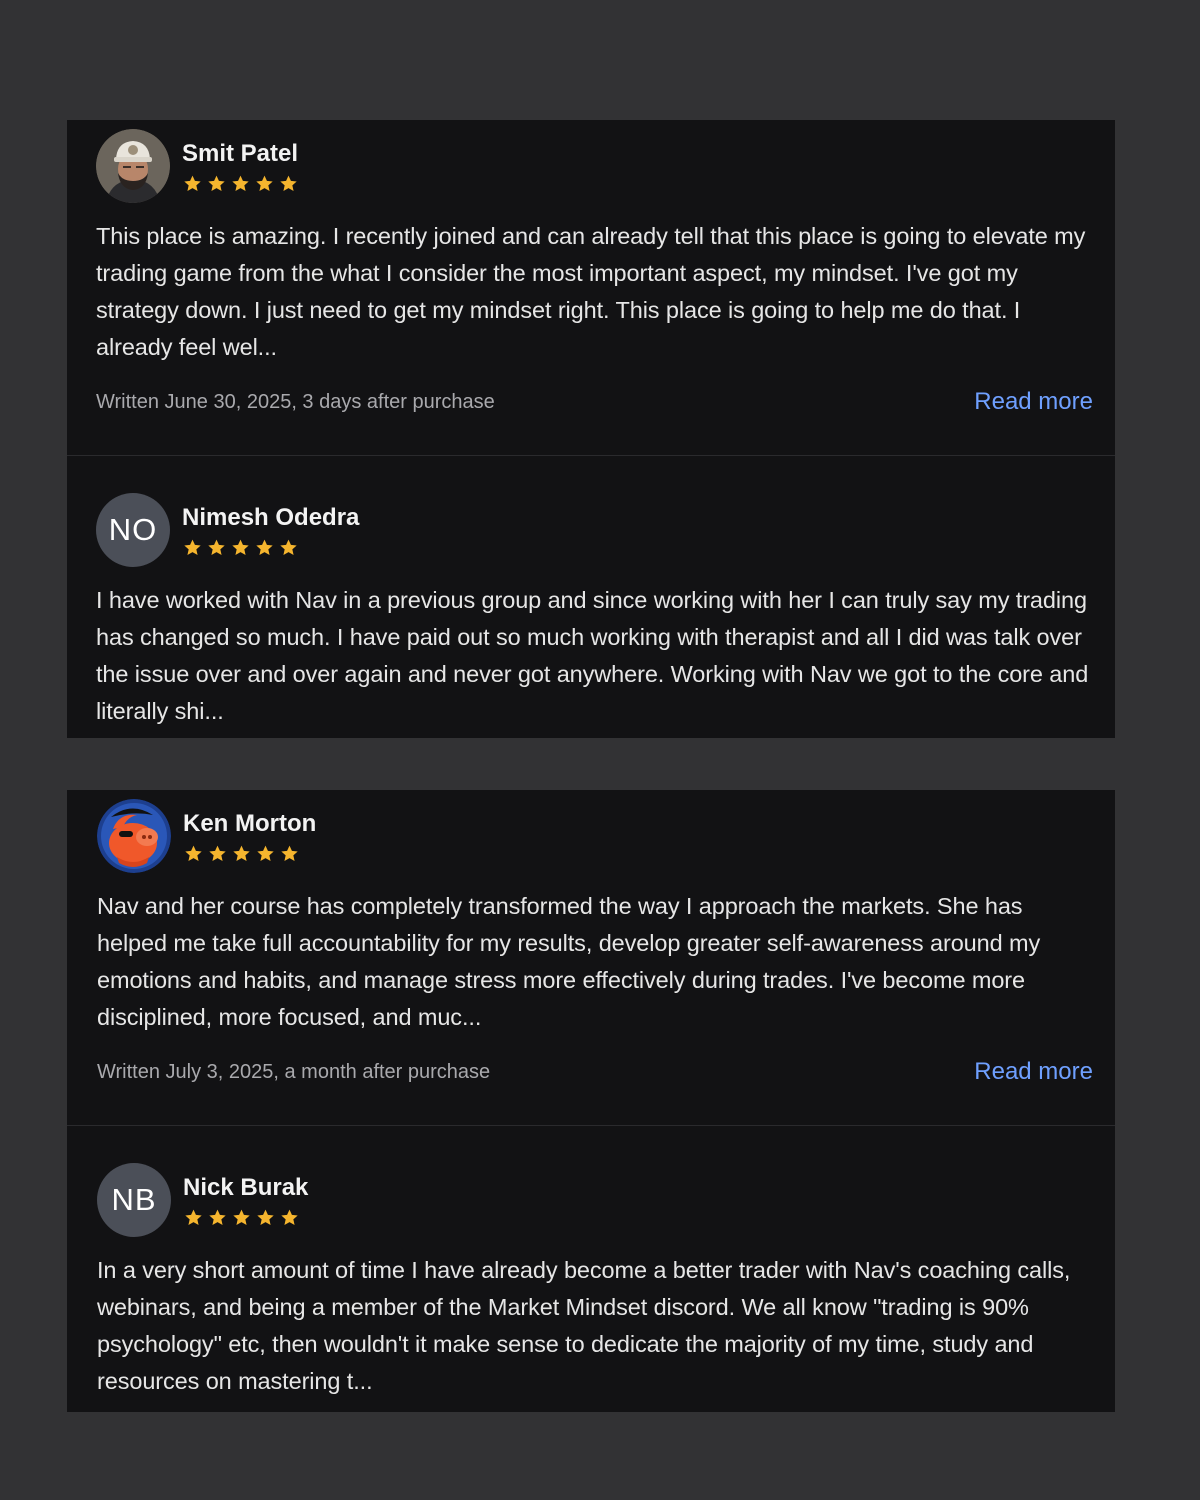  I want to click on pig-mascot-icon, so click(134, 836).